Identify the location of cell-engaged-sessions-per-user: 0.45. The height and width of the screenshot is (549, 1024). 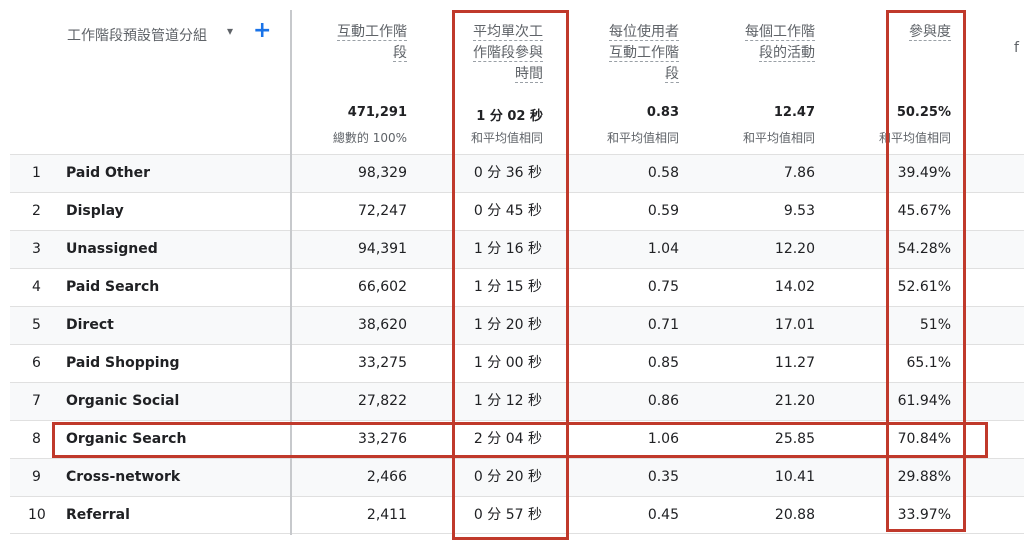
(663, 515).